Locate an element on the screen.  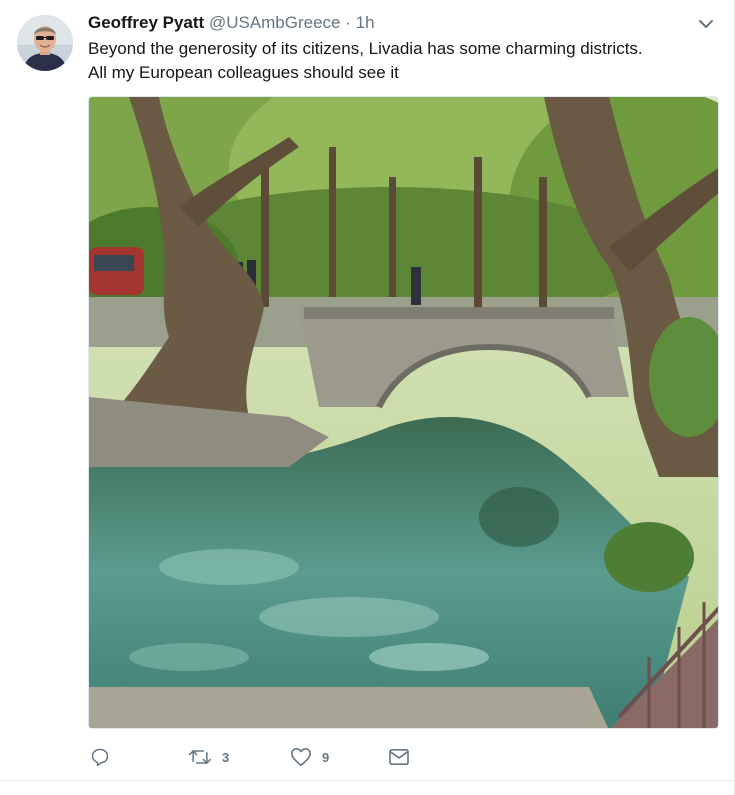
tweet-header: Geoffrey Pyatt @USAmbGreece · 1h is located at coordinates (388, 23).